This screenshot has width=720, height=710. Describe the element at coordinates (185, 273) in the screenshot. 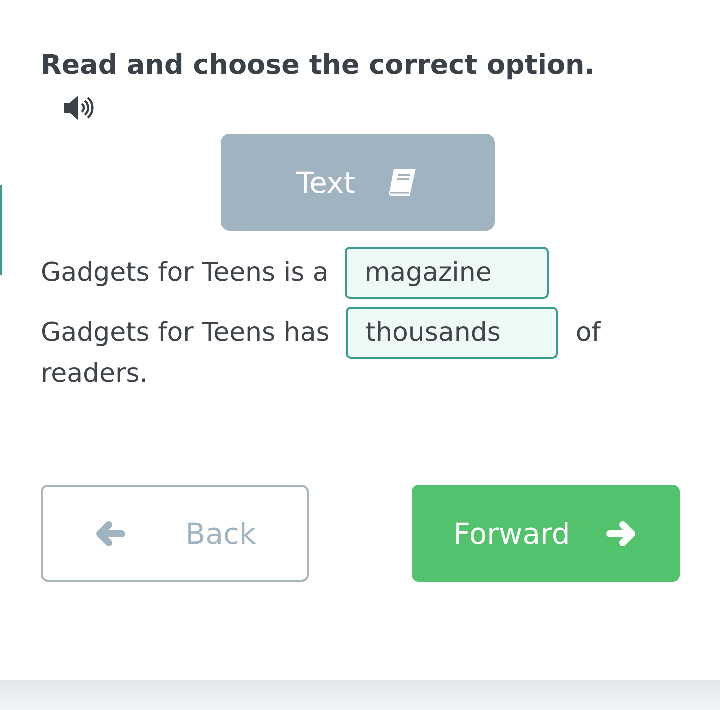

I see `sentence-text: Gadgets for Teens is a` at that location.